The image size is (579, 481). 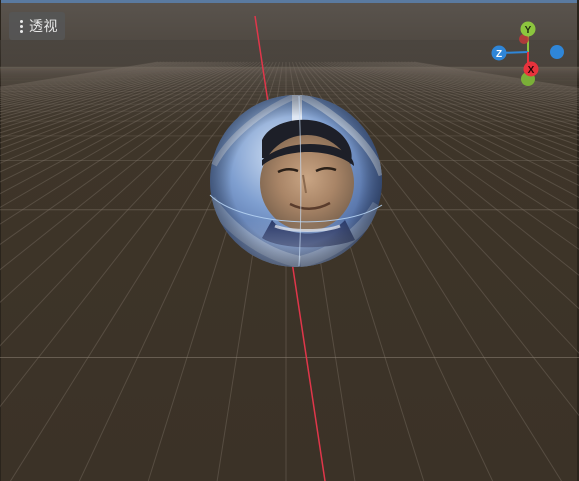 I want to click on gizmo-z-label: Z, so click(x=499, y=54).